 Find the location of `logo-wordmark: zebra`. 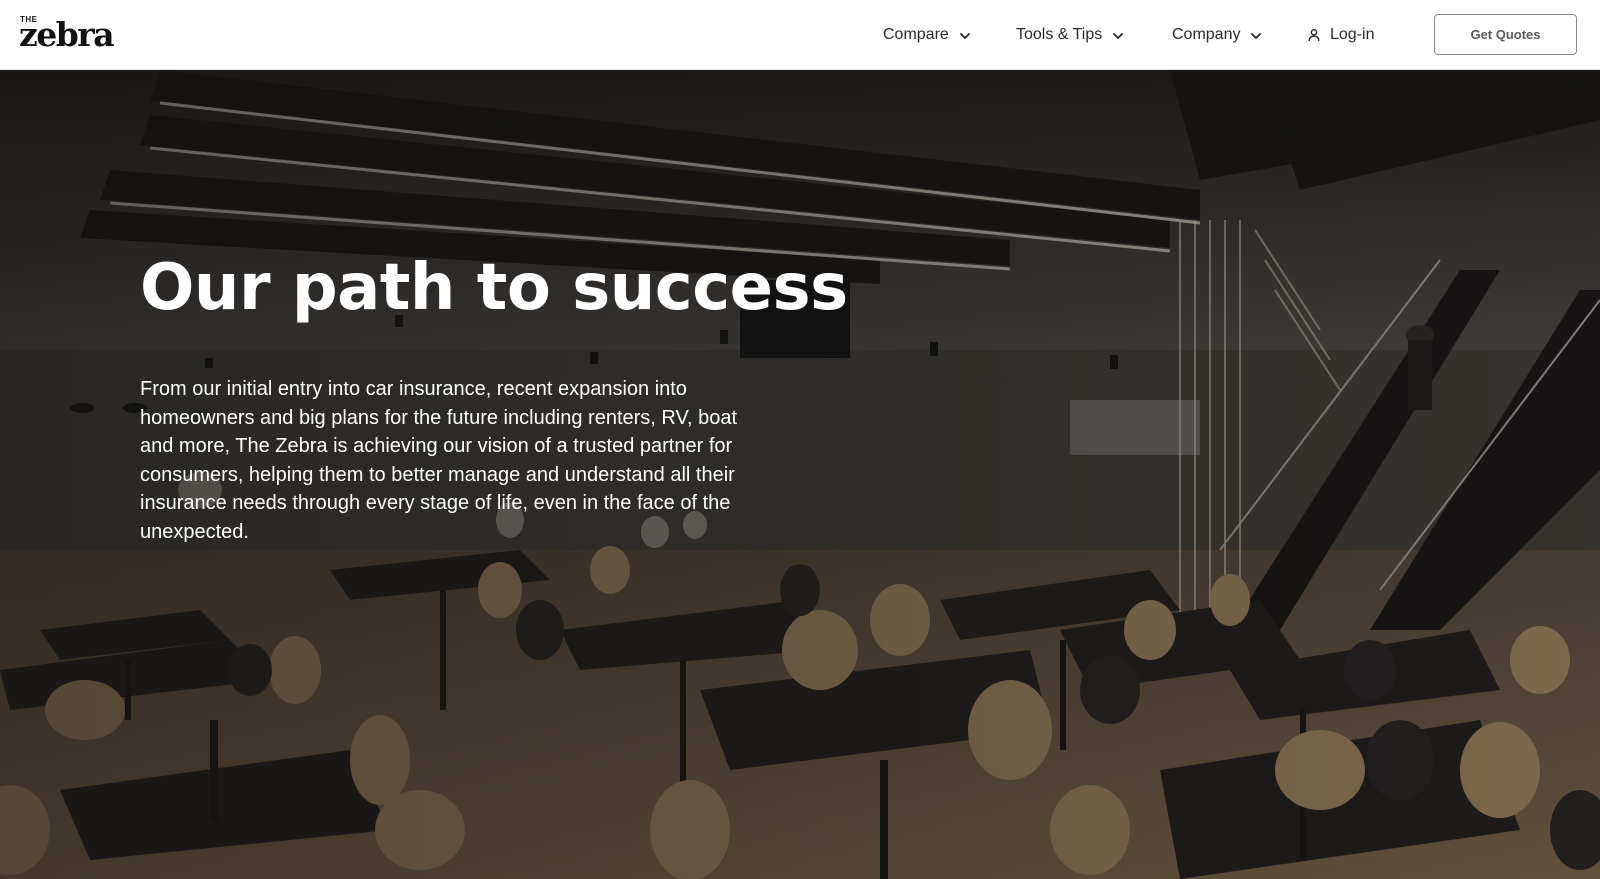

logo-wordmark: zebra is located at coordinates (67, 34).